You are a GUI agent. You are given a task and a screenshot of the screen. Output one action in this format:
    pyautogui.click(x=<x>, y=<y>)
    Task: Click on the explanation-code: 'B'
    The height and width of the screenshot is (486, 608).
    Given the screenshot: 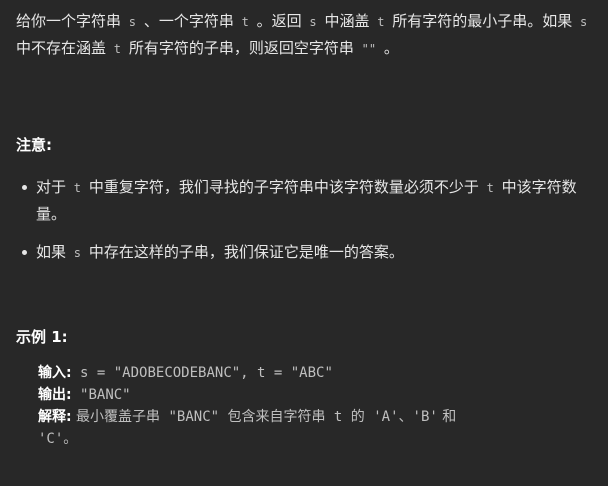 What is the action you would take?
    pyautogui.click(x=425, y=417)
    